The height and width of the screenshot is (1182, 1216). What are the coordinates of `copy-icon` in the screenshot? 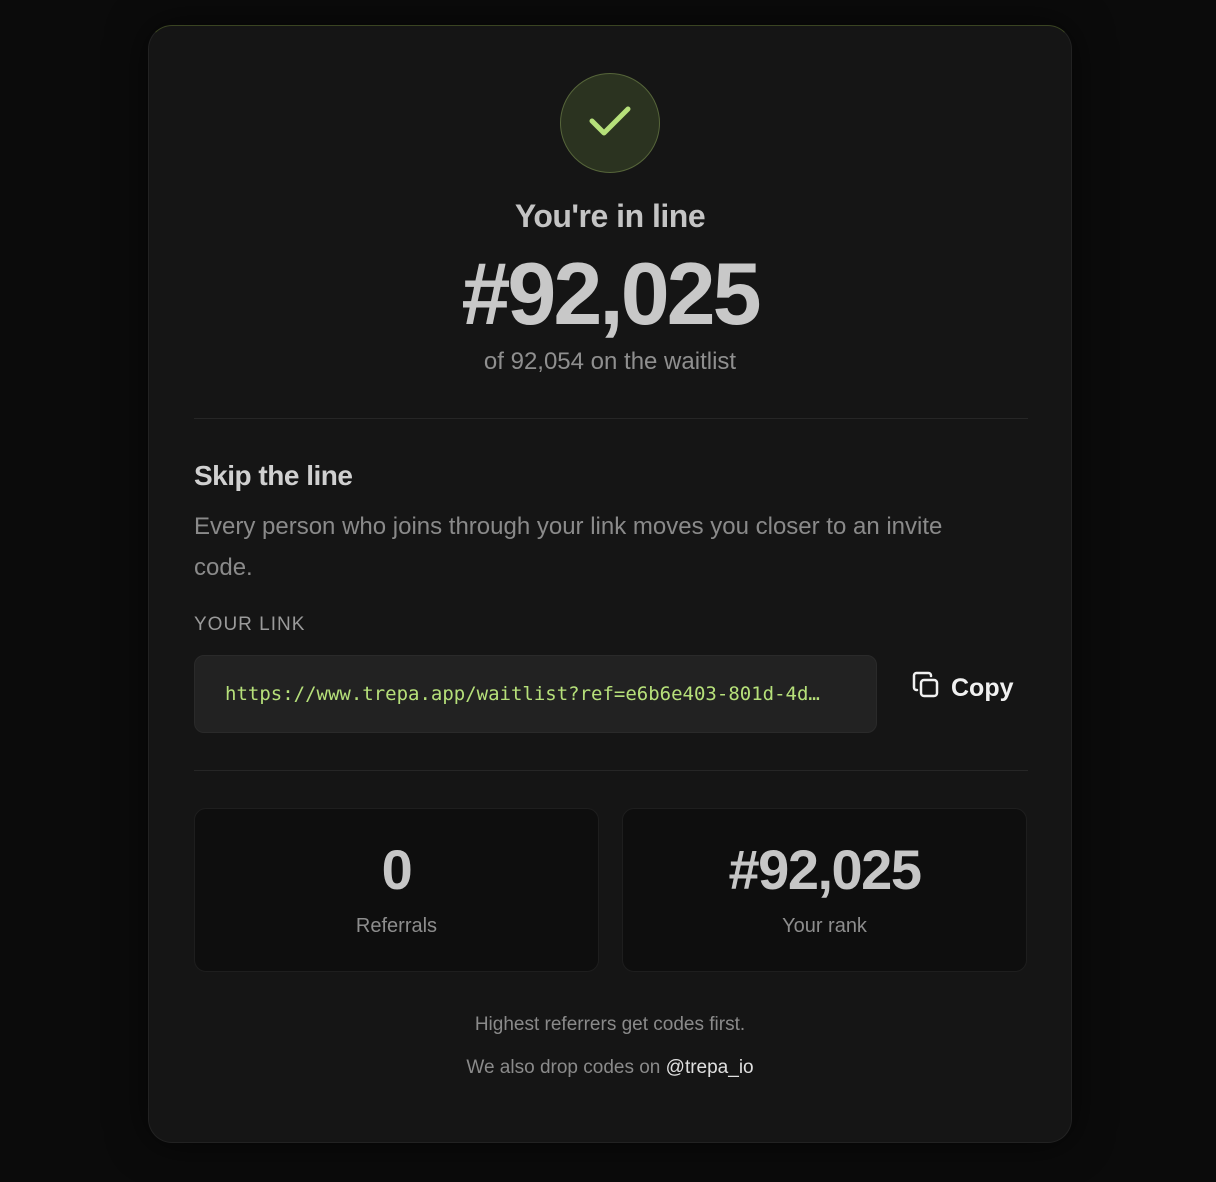 It's located at (926, 688).